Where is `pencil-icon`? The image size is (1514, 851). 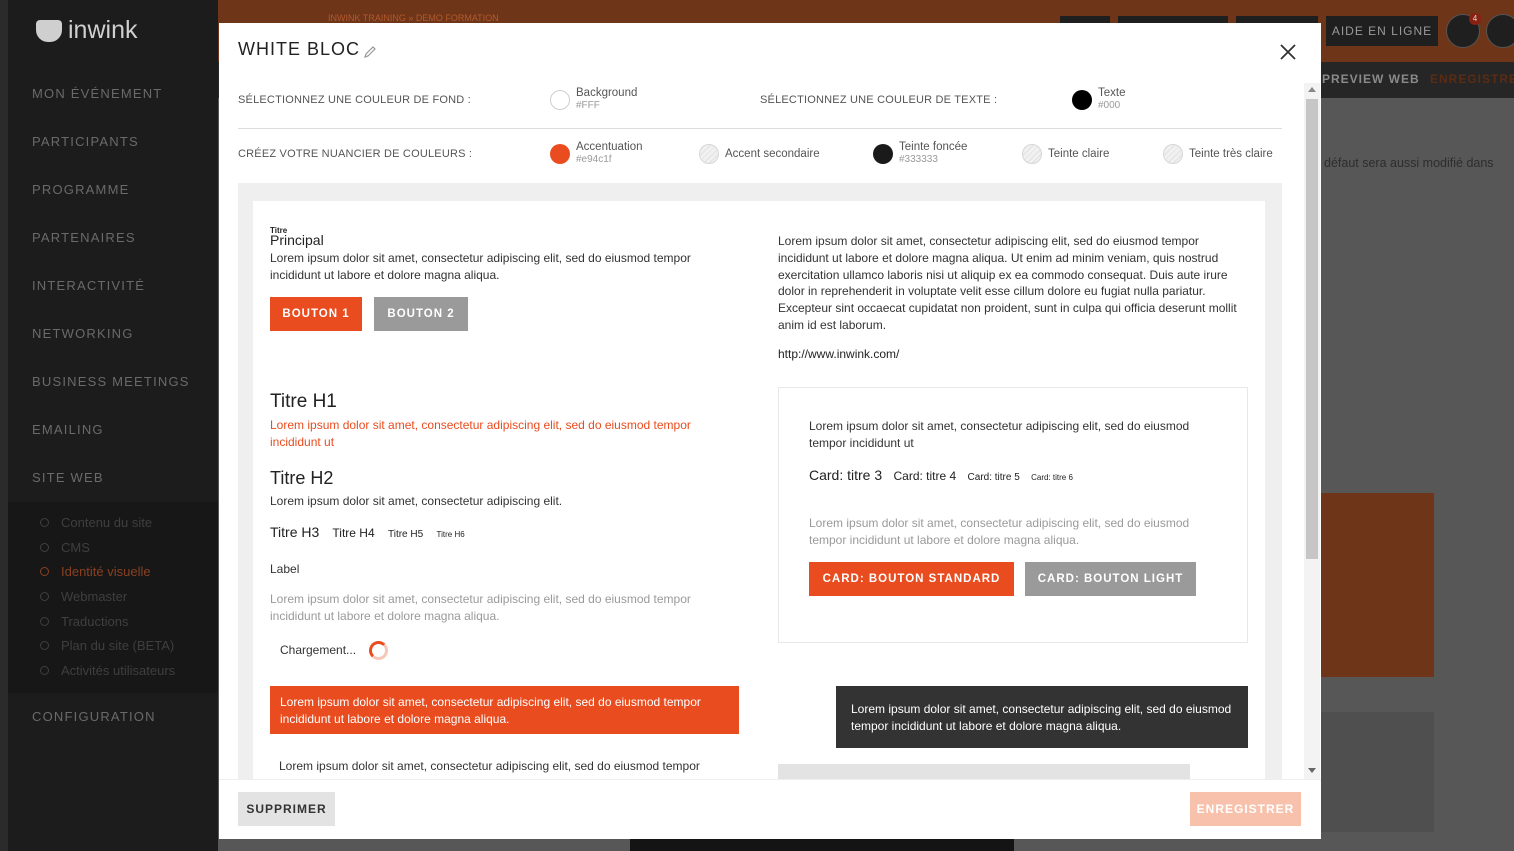
pencil-icon is located at coordinates (370, 52).